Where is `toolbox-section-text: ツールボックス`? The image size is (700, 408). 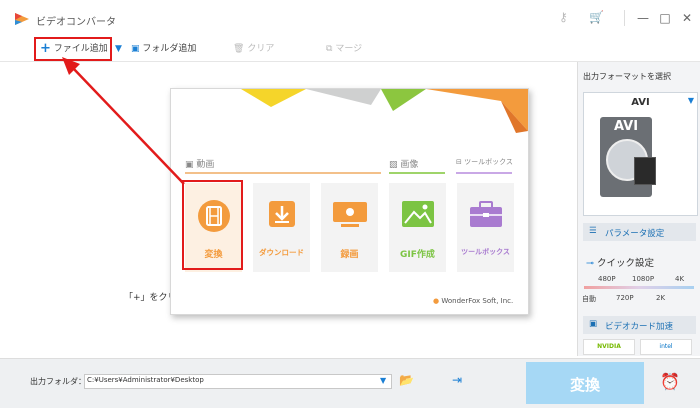 toolbox-section-text: ツールボックス is located at coordinates (488, 162).